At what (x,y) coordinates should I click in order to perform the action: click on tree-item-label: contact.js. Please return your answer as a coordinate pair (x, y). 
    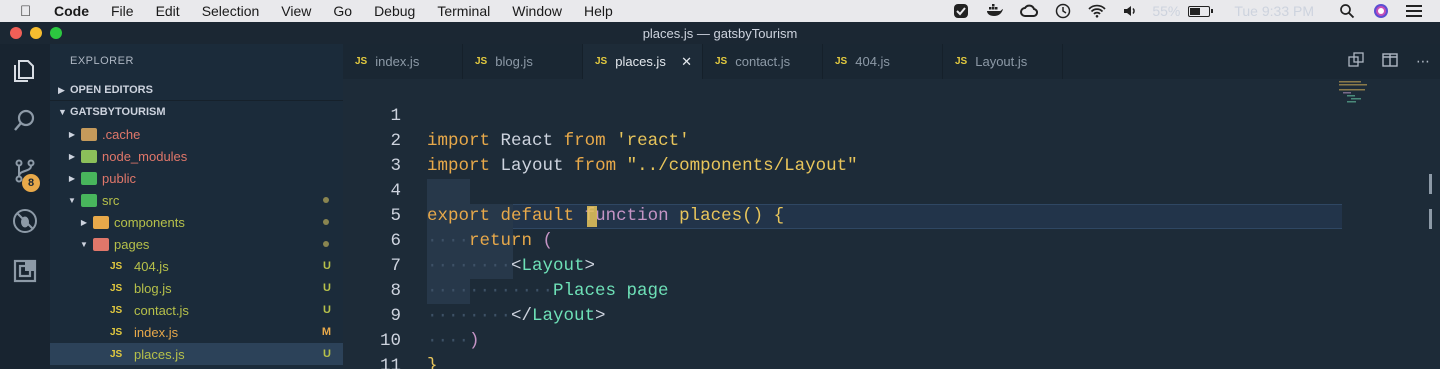
    Looking at the image, I should click on (161, 310).